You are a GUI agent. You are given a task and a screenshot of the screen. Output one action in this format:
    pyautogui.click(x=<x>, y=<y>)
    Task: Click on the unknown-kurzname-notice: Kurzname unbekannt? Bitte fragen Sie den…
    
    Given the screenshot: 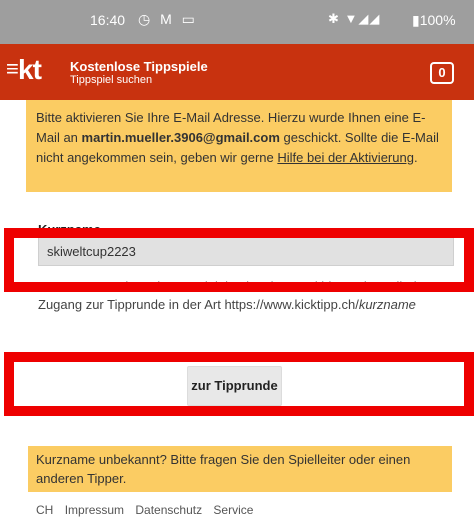 What is the action you would take?
    pyautogui.click(x=240, y=469)
    